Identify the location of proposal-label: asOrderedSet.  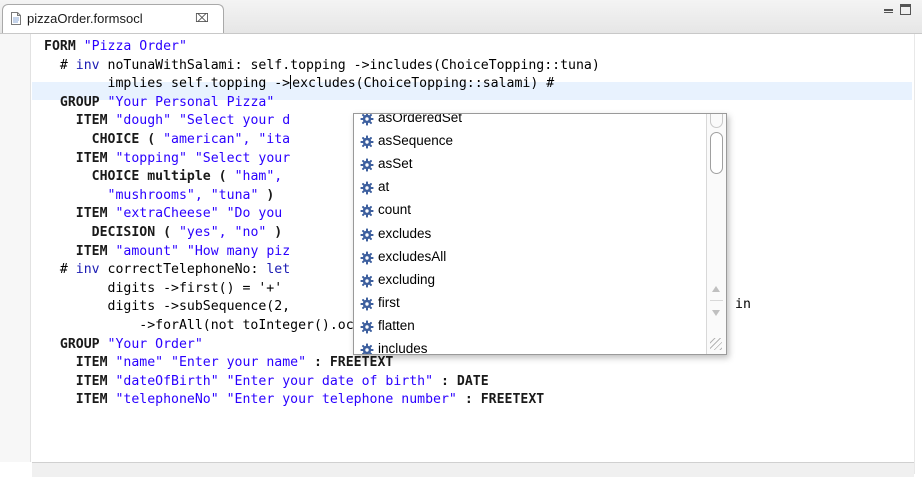
(420, 119).